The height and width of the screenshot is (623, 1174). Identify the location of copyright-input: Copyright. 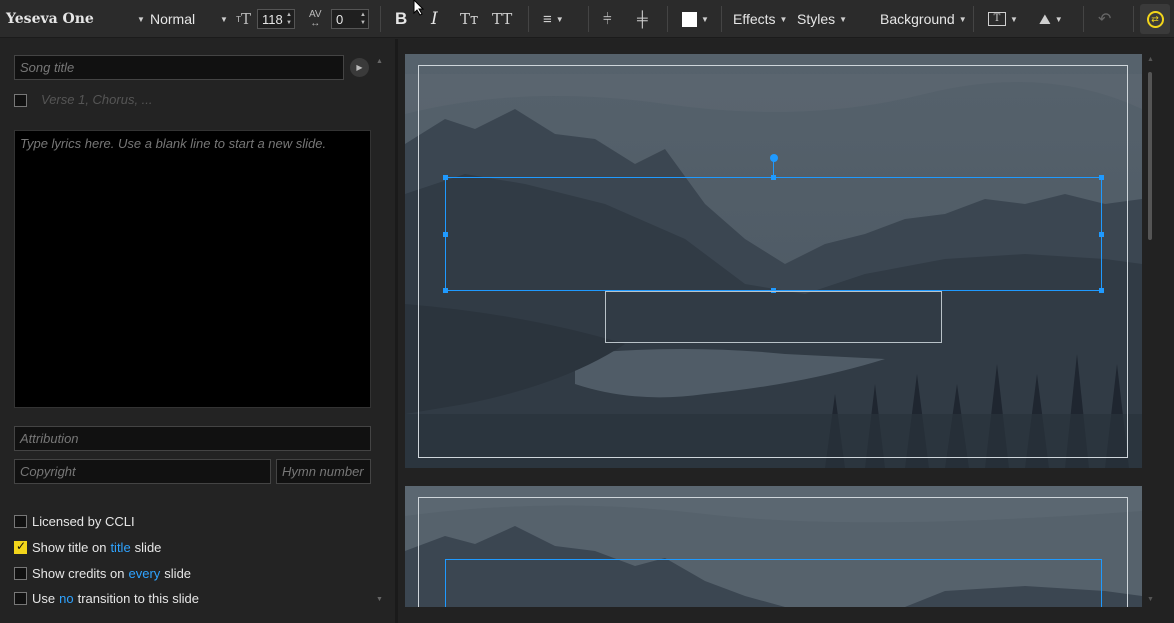
(142, 471).